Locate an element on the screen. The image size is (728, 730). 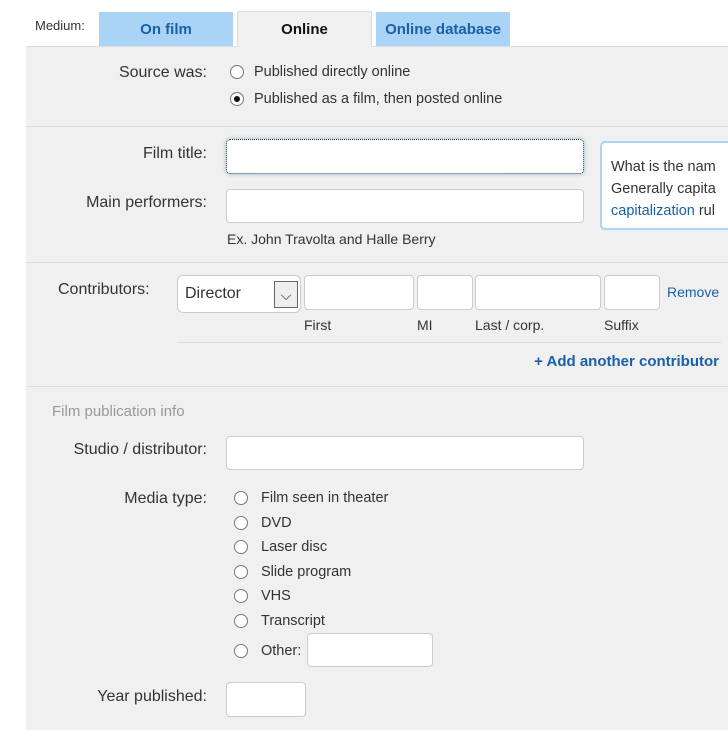
radio-label: Published as a film, then posted online is located at coordinates (378, 99).